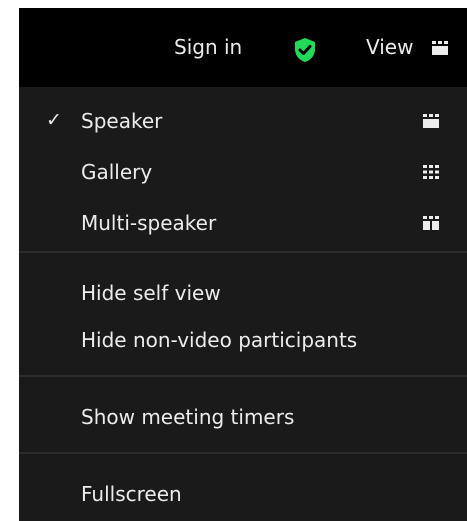  Describe the element at coordinates (188, 417) in the screenshot. I see `menu-item-label: Show meeting timers` at that location.